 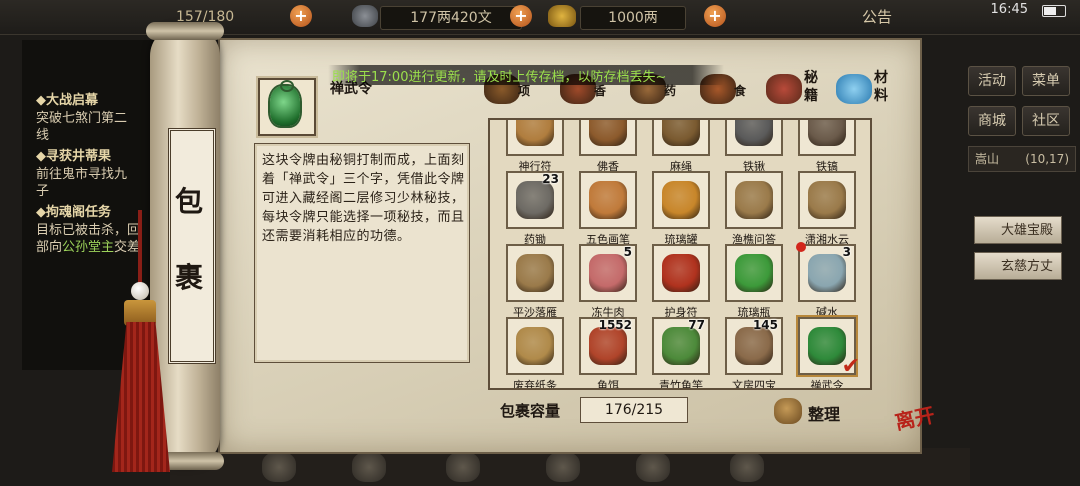 I want to click on copper-coin-icon, so click(x=365, y=16).